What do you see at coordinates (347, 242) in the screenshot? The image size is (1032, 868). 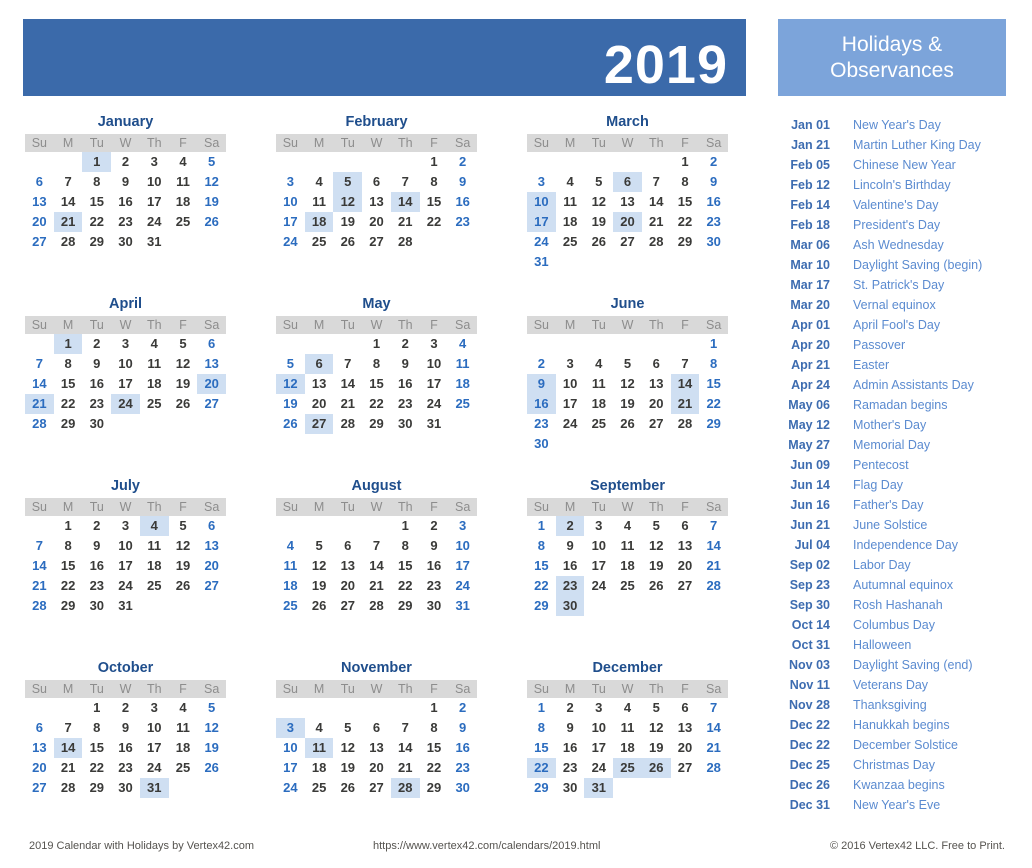 I see `day-cell: 26` at bounding box center [347, 242].